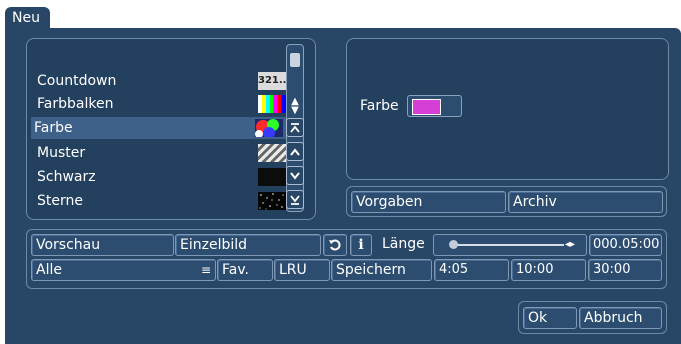  What do you see at coordinates (295, 106) in the screenshot?
I see `scroll-arrows-icon: ▲ ▼` at bounding box center [295, 106].